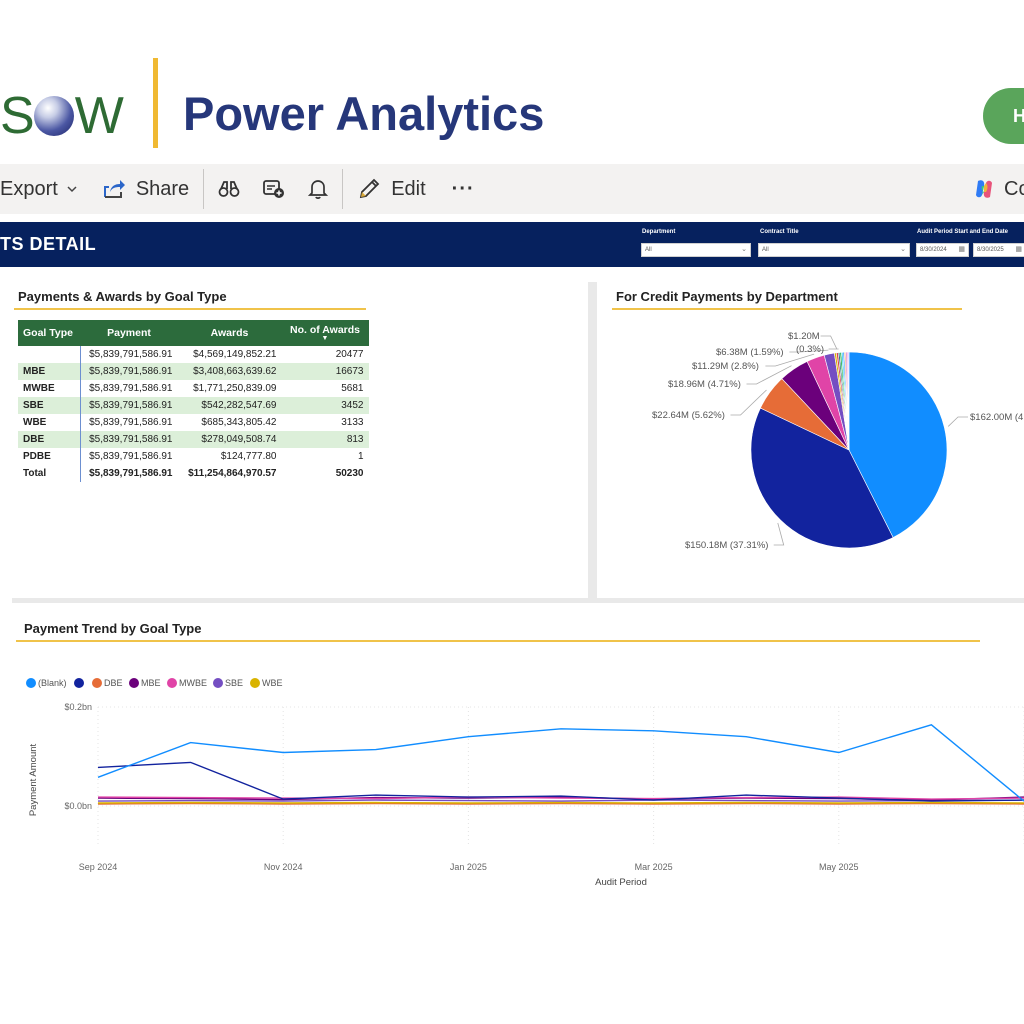  I want to click on column-header-awards: Awards, so click(229, 333).